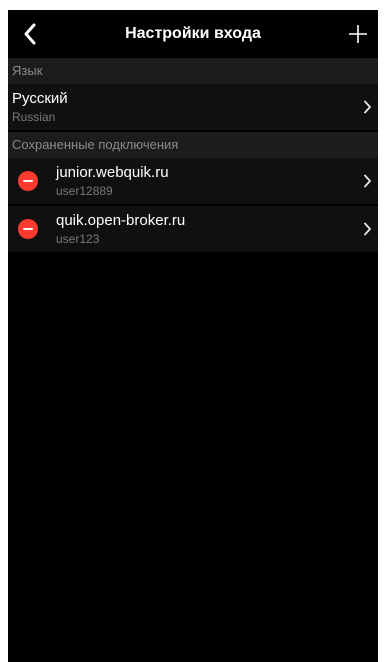 Image resolution: width=386 pixels, height=662 pixels. I want to click on navigation-bar: Настройки входа, so click(193, 34).